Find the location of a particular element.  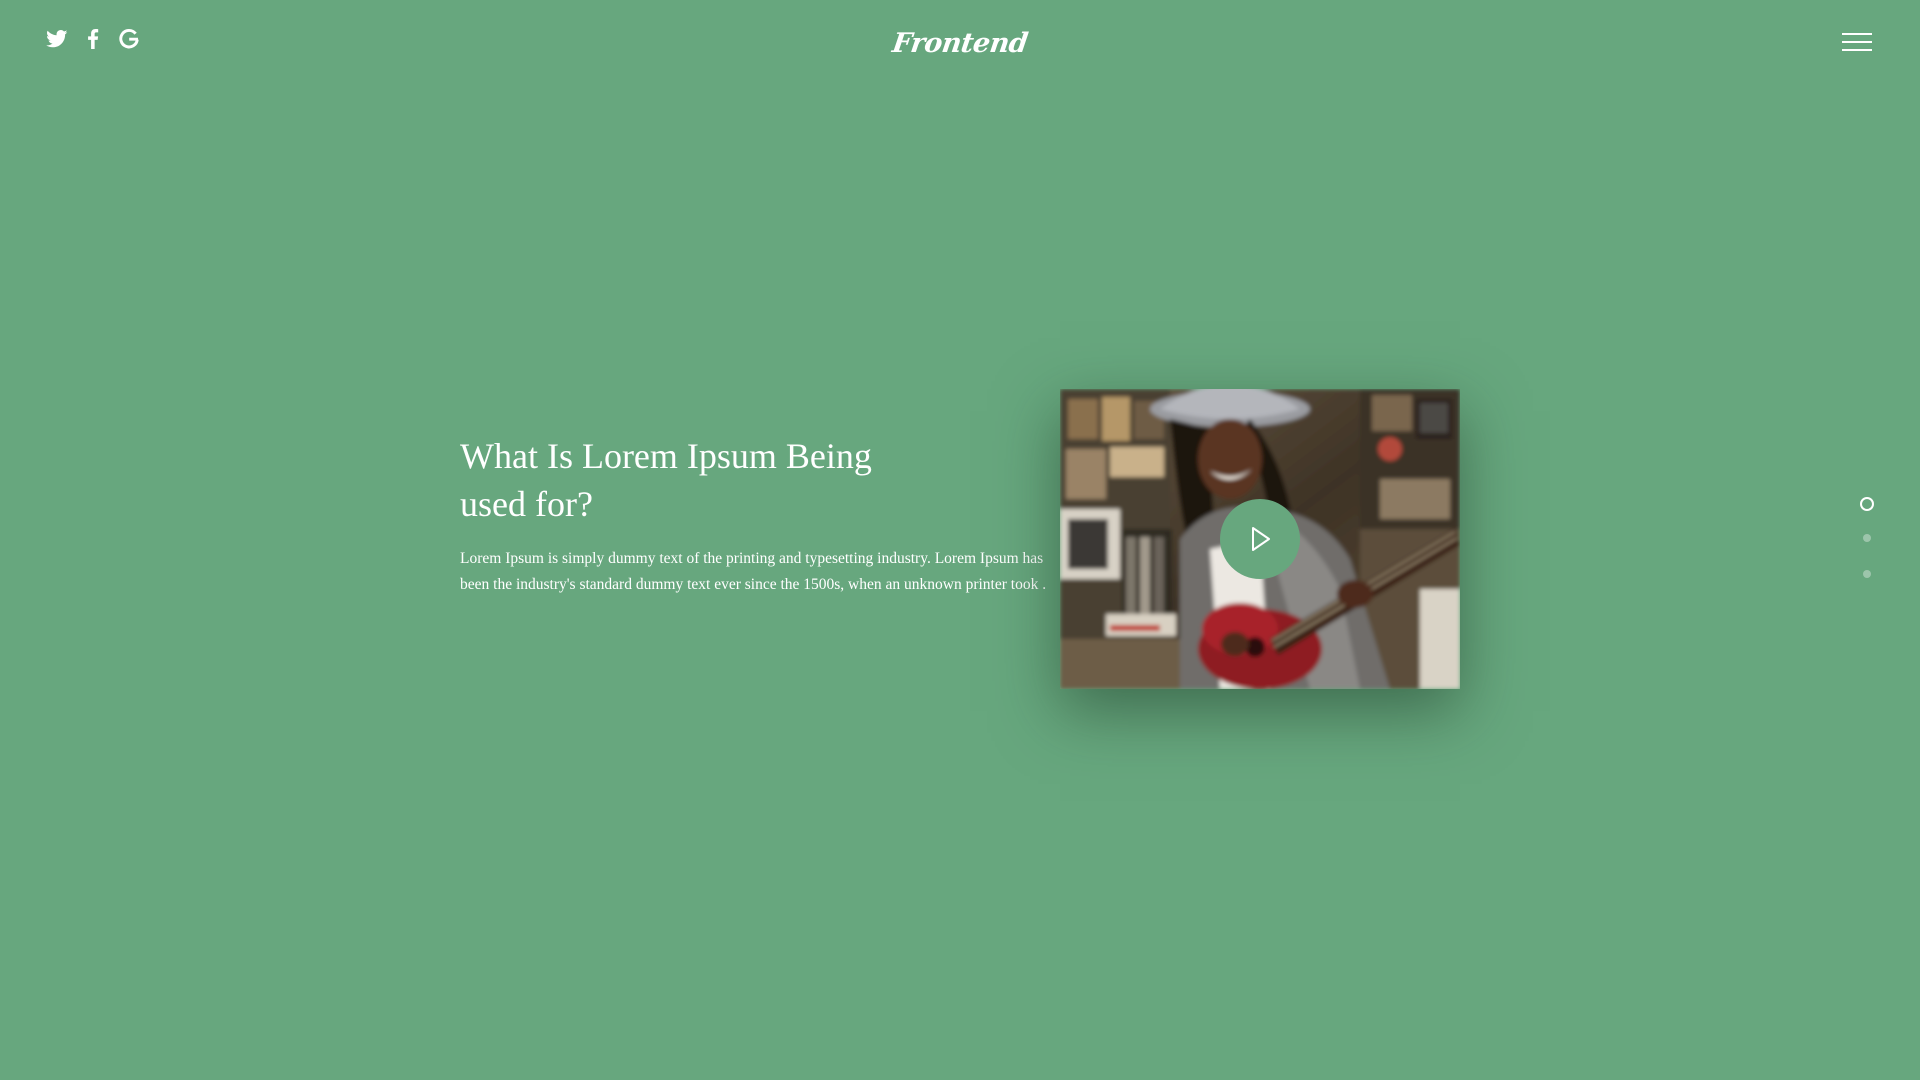

hamburger-menu-icon is located at coordinates (1857, 44).